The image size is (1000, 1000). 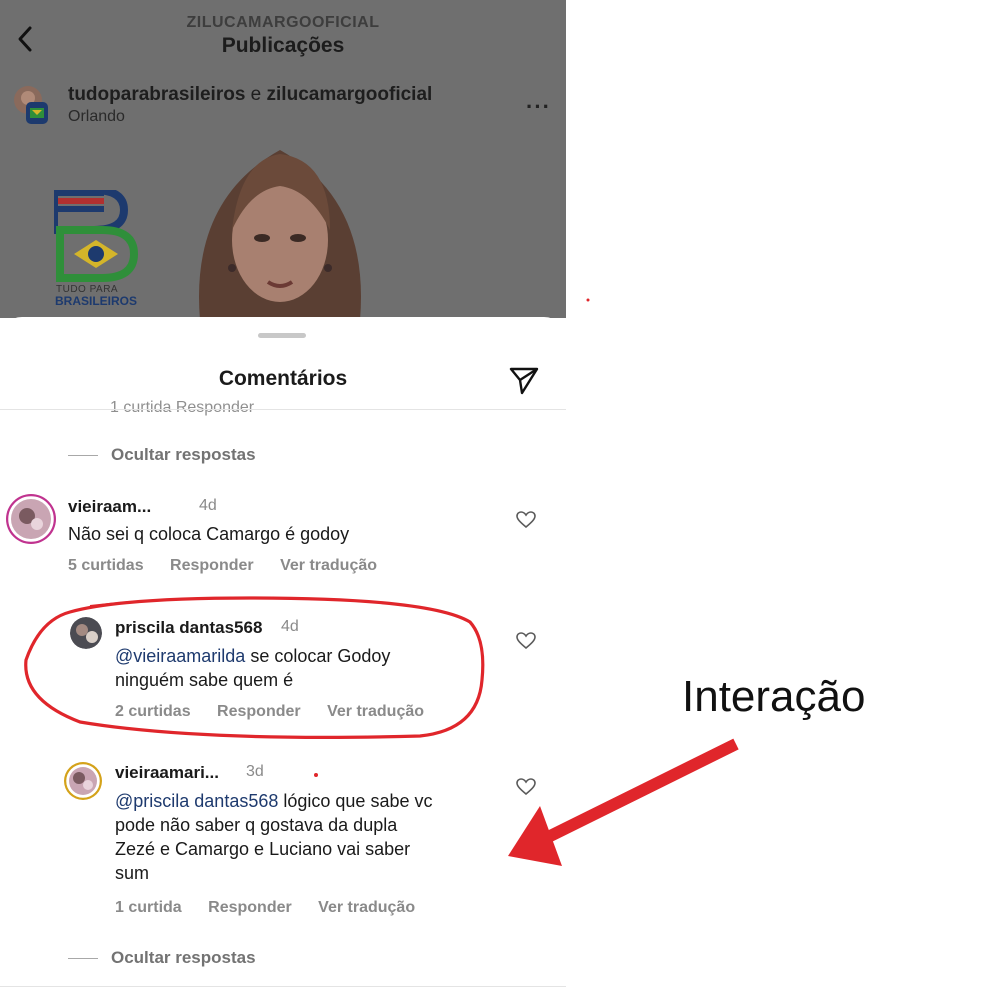 I want to click on annotation-arrow, so click(x=623, y=802).